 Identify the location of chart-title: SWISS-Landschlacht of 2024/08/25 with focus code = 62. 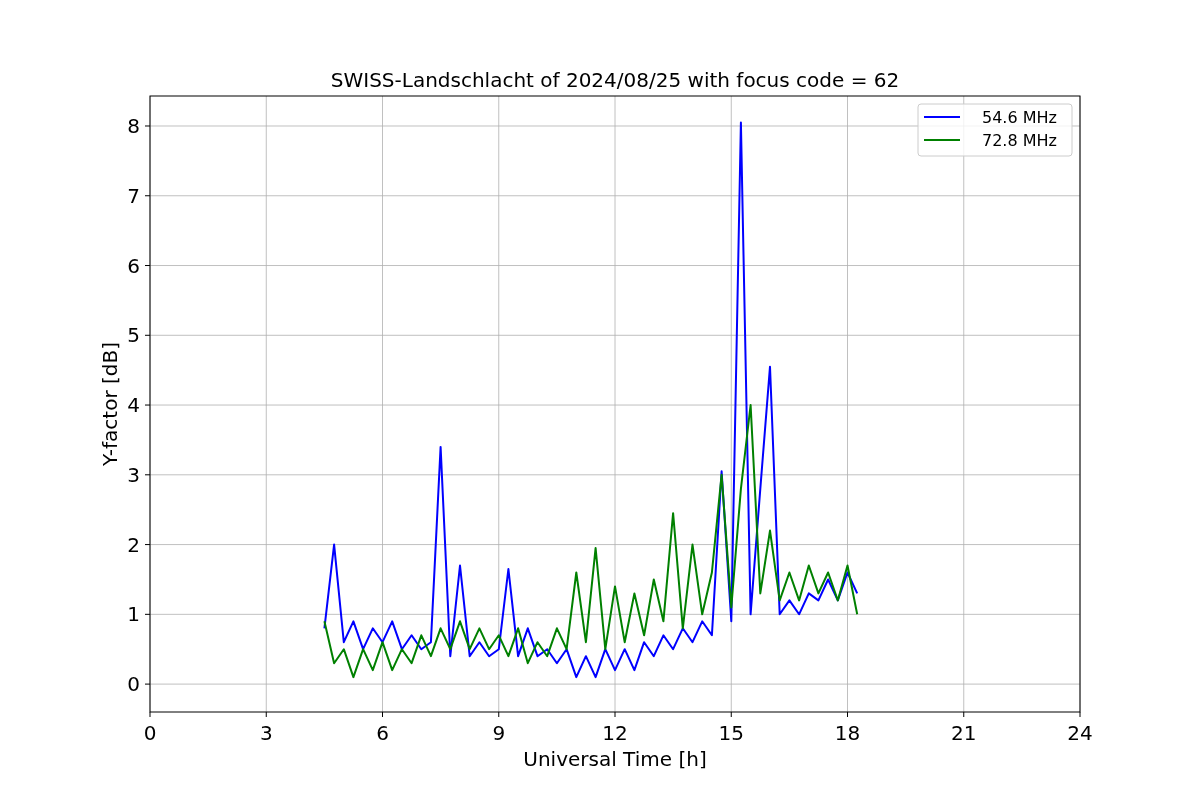
(615, 80).